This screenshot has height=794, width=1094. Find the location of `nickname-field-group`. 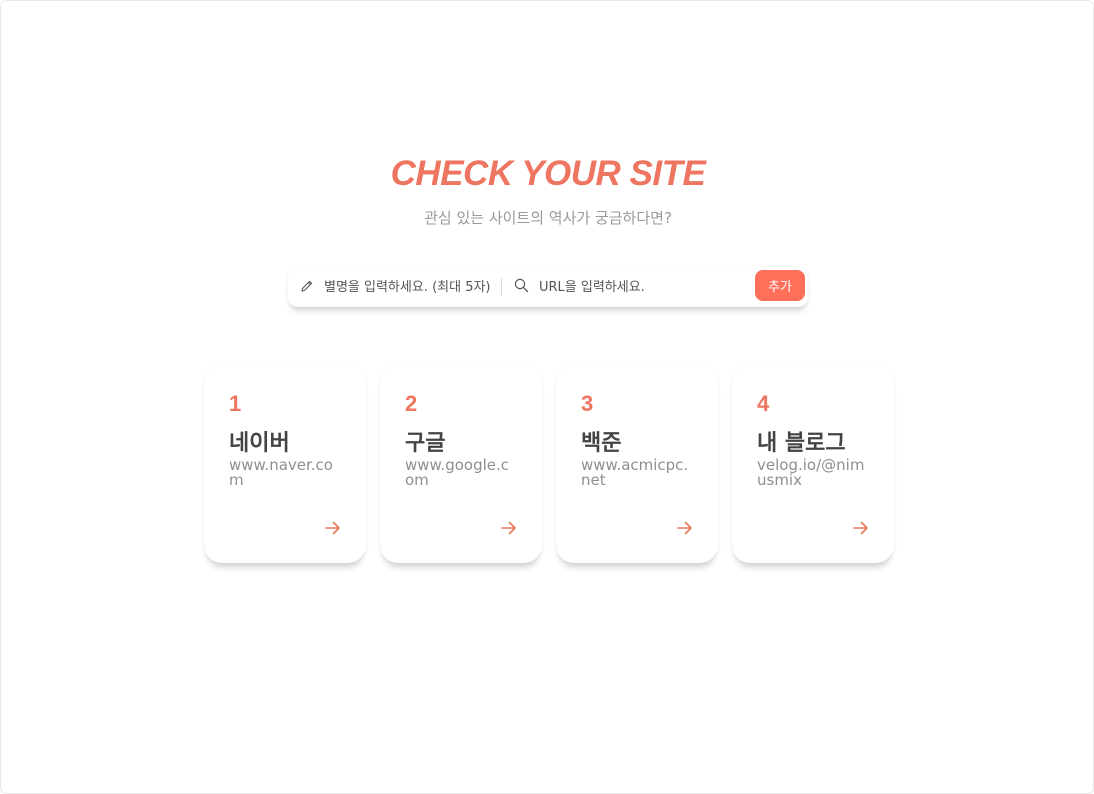

nickname-field-group is located at coordinates (399, 287).